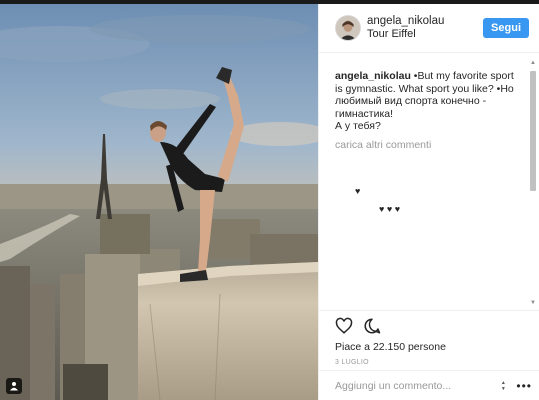 The width and height of the screenshot is (539, 400). Describe the element at coordinates (373, 76) in the screenshot. I see `caption-username: angela_nikolau` at that location.